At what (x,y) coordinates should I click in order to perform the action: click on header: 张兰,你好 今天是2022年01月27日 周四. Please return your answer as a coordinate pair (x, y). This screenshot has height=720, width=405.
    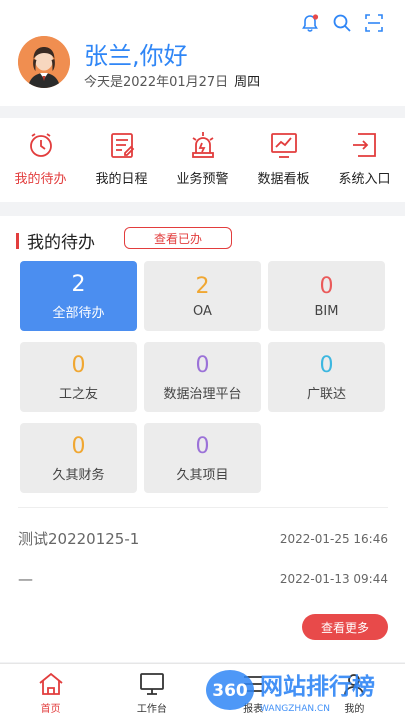
    Looking at the image, I should click on (202, 53).